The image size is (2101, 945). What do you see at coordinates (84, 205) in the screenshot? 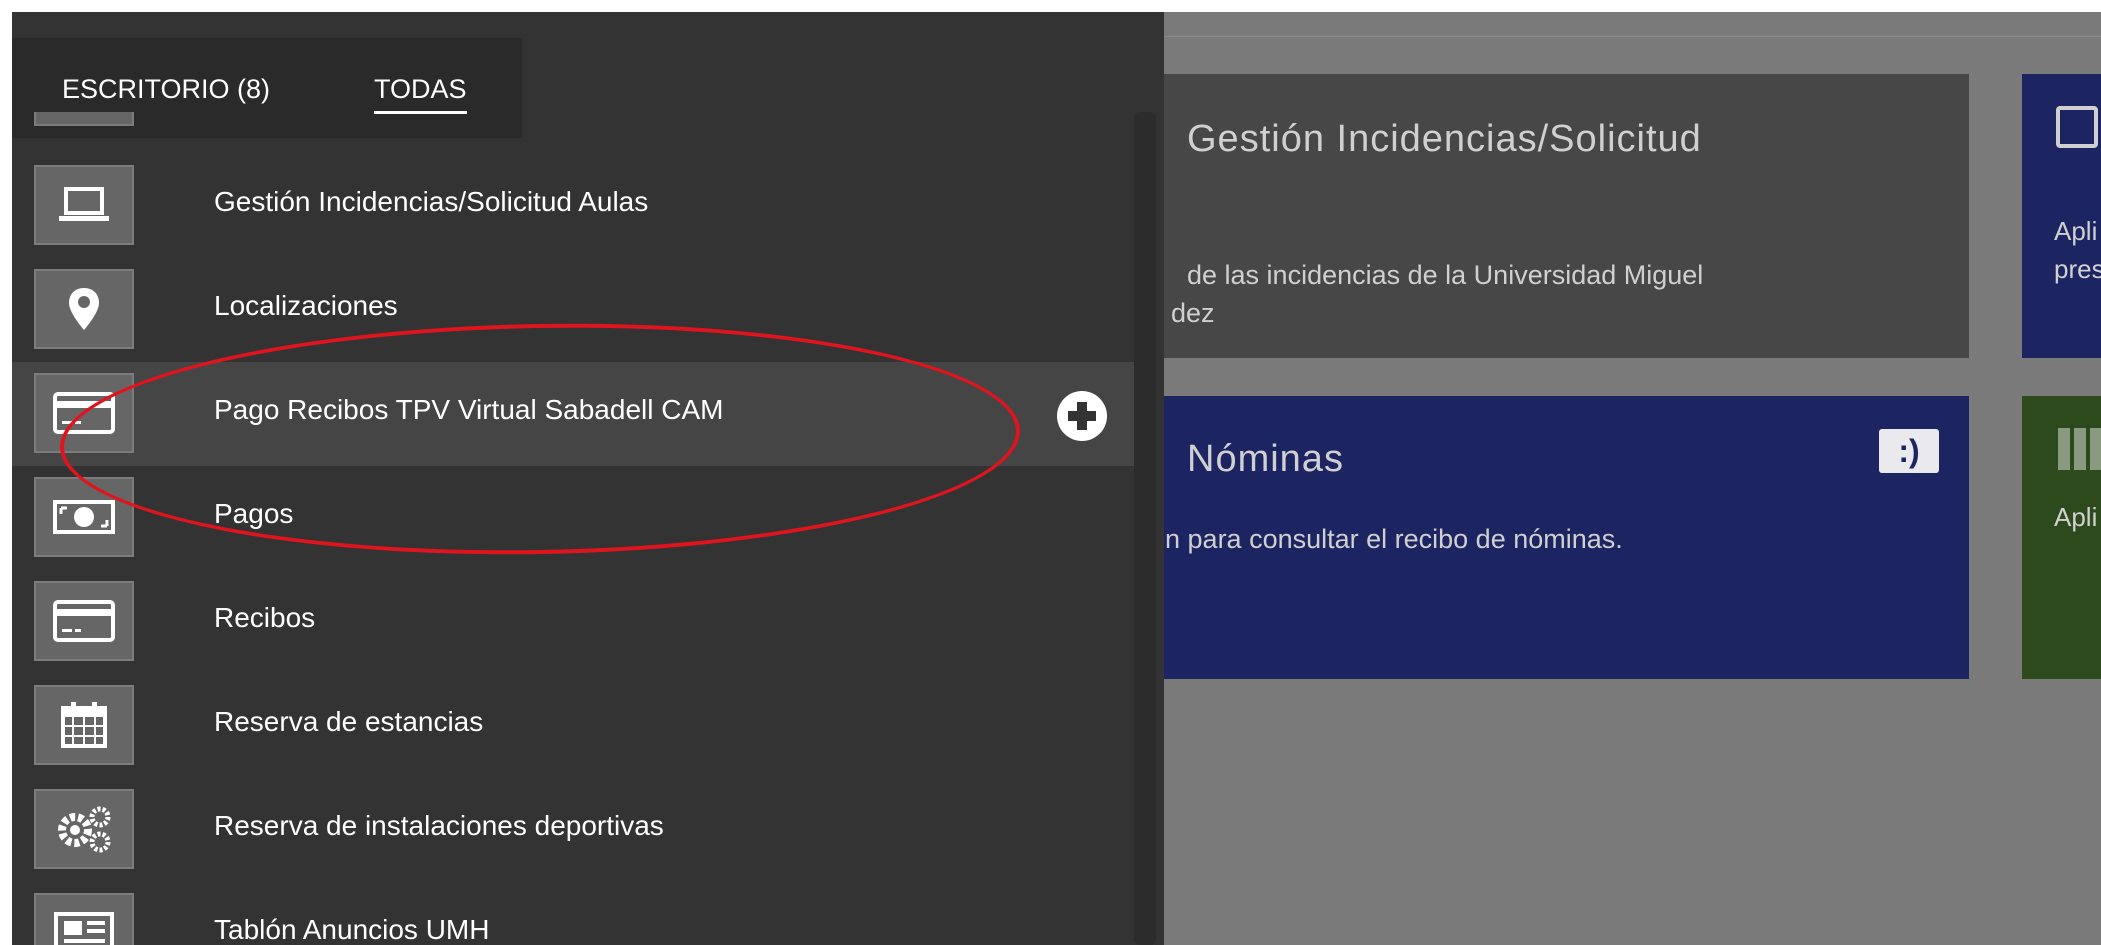
I see `laptop-icon` at bounding box center [84, 205].